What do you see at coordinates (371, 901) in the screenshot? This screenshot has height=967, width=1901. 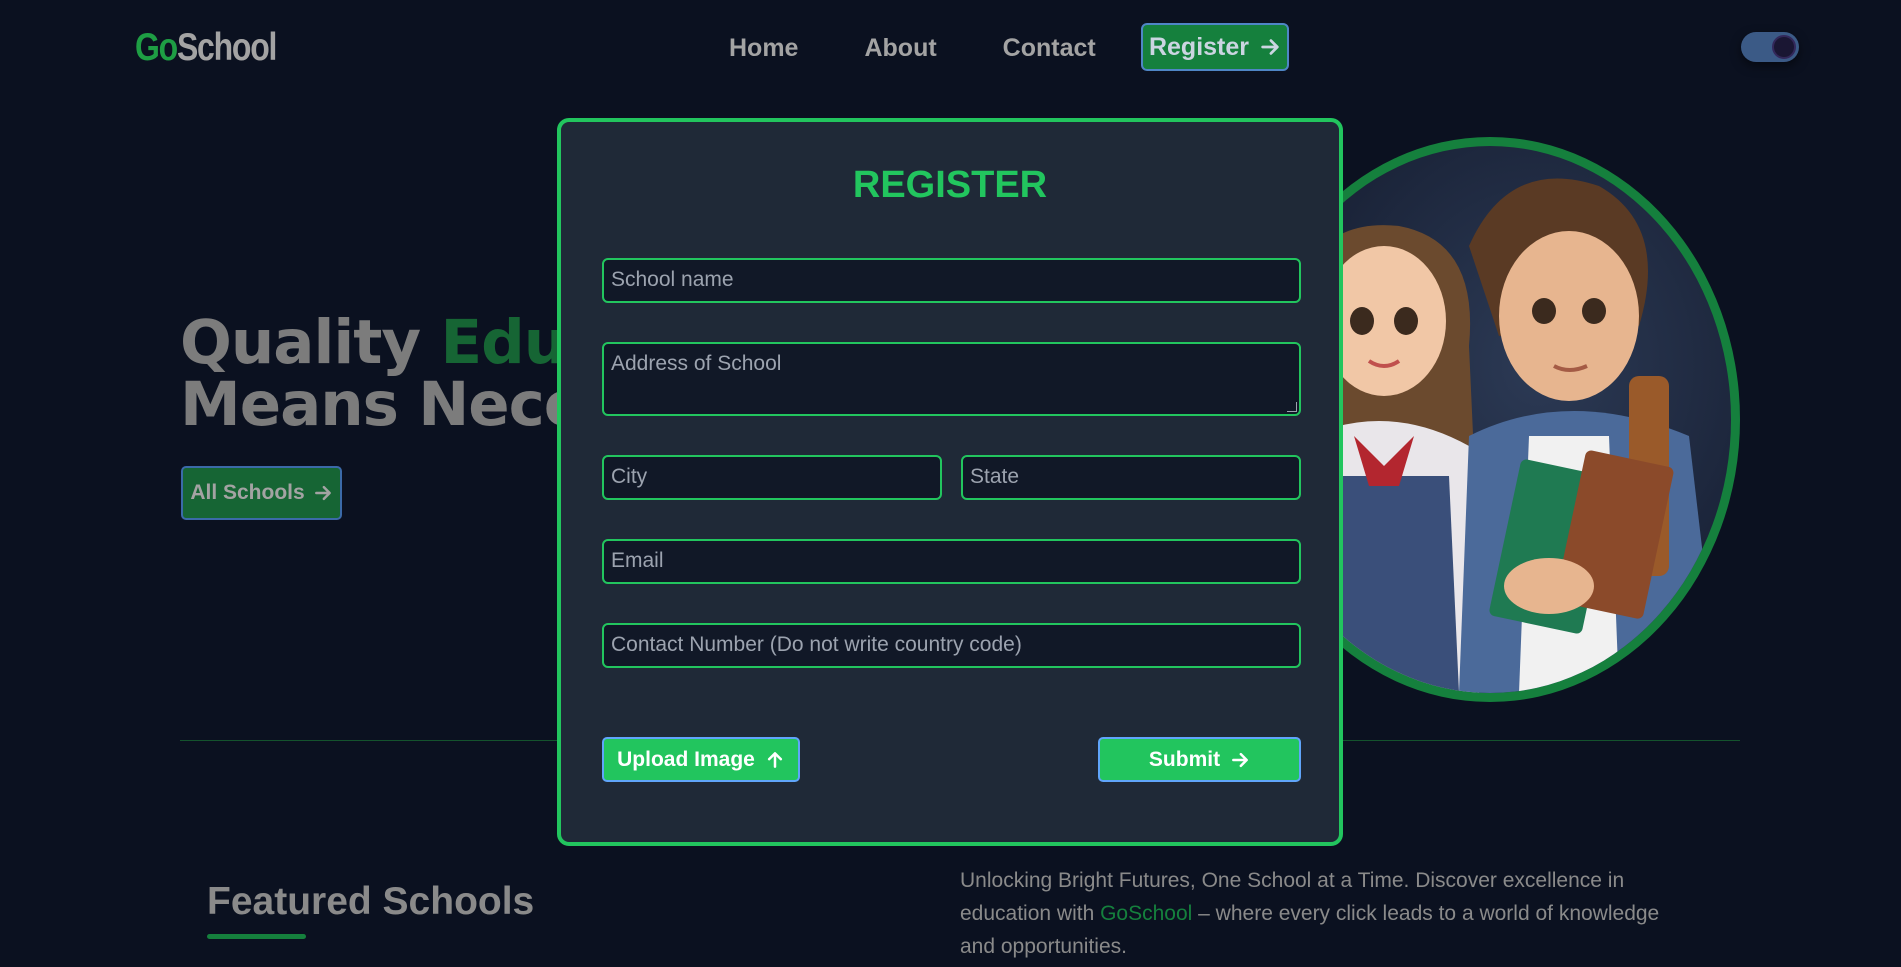 I see `featured-heading: Featured Schools` at bounding box center [371, 901].